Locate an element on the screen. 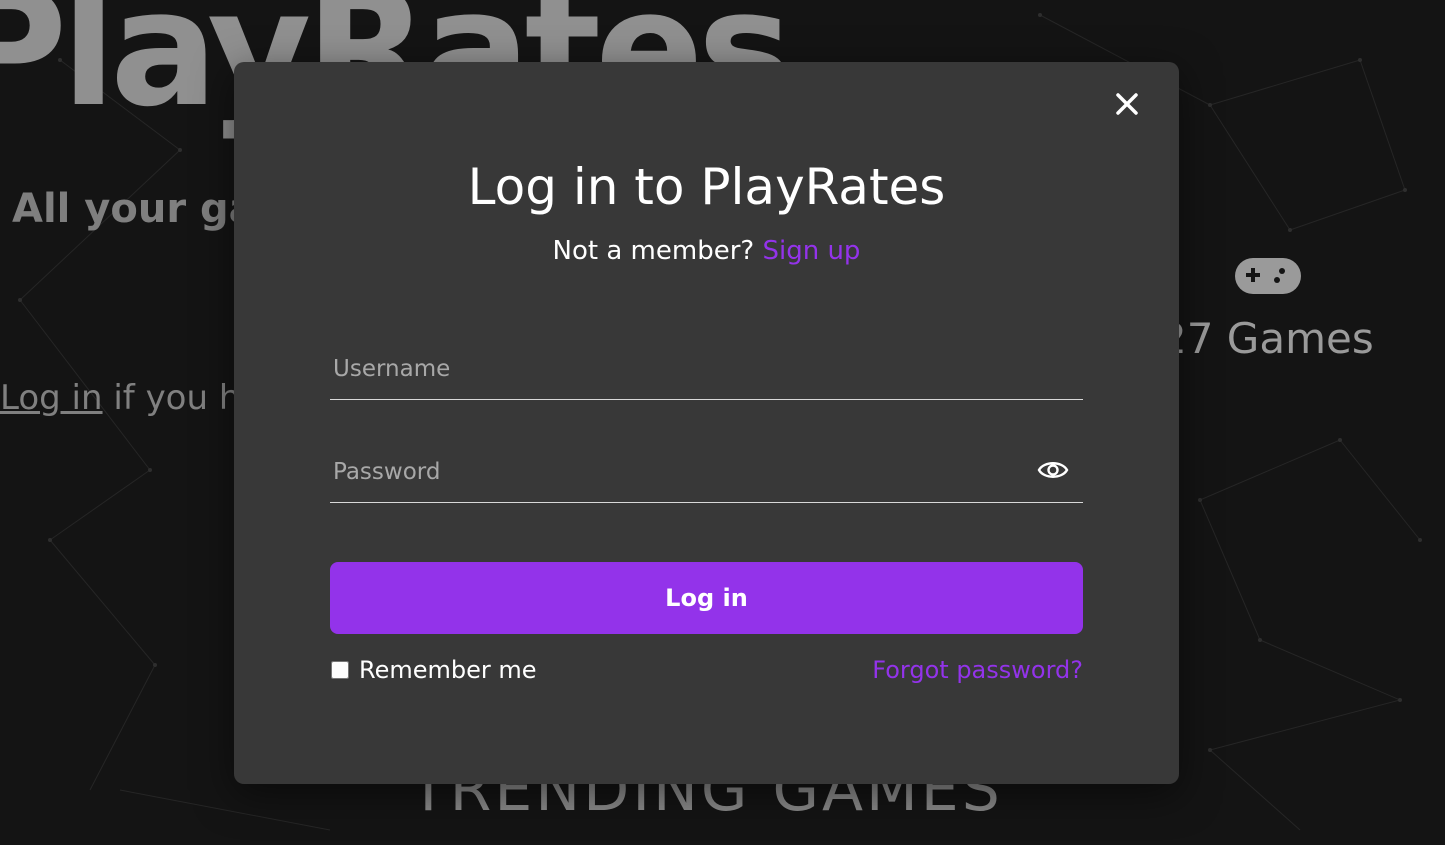 The image size is (1445, 845). member-prompt: Not a member? Sign up is located at coordinates (706, 251).